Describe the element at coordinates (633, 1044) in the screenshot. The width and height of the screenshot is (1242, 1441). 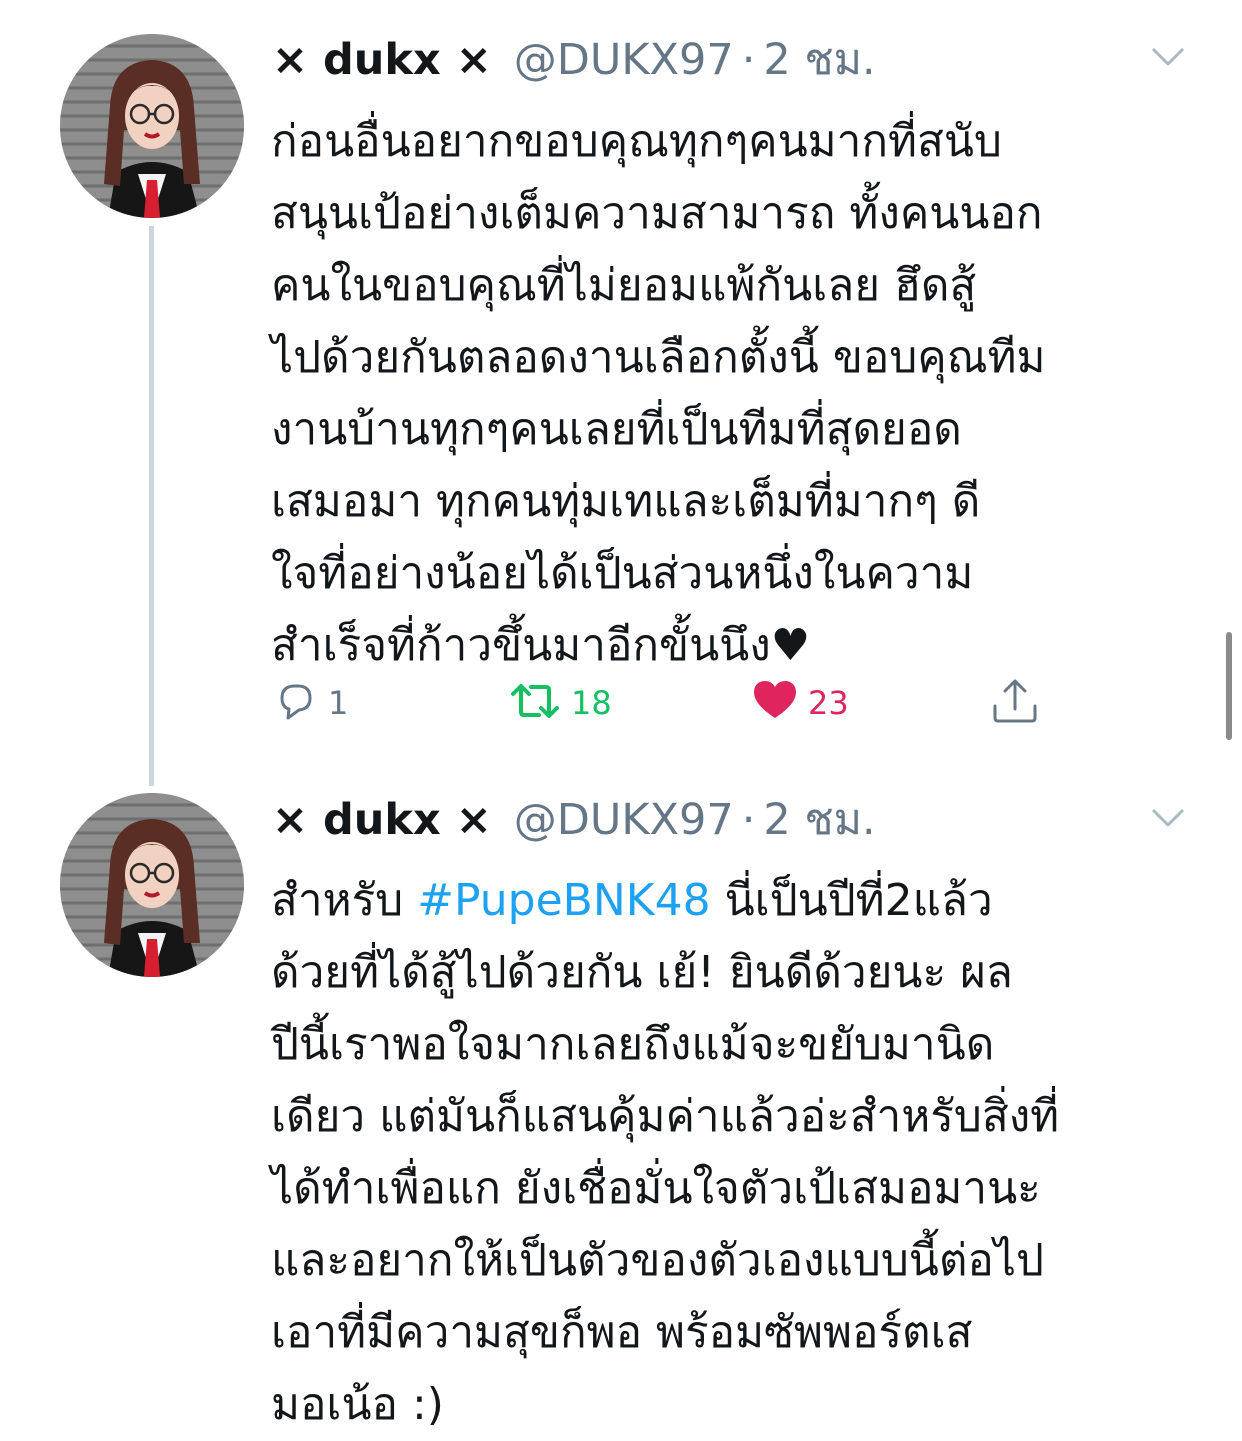
I see `text-line: ปีนี้เราพอใจมากเลยถึงแม้จะขยับมานิด` at that location.